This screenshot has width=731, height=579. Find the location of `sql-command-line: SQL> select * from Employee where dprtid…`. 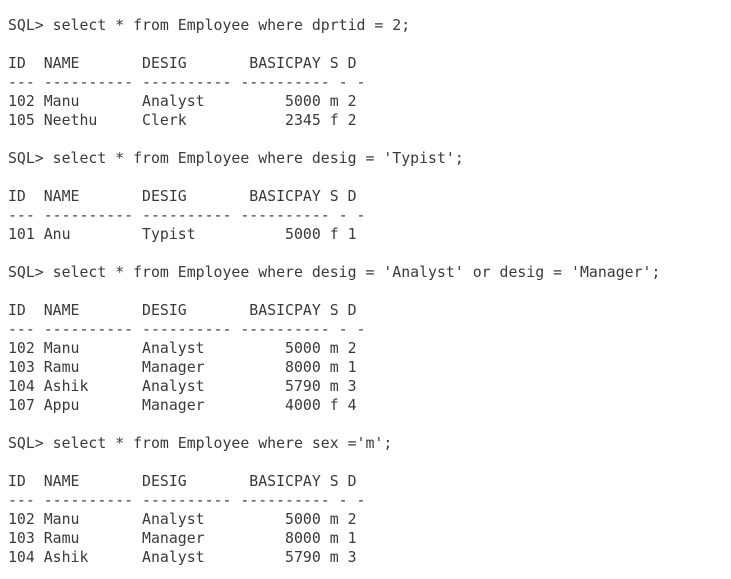

sql-command-line: SQL> select * from Employee where dprtid… is located at coordinates (209, 25).